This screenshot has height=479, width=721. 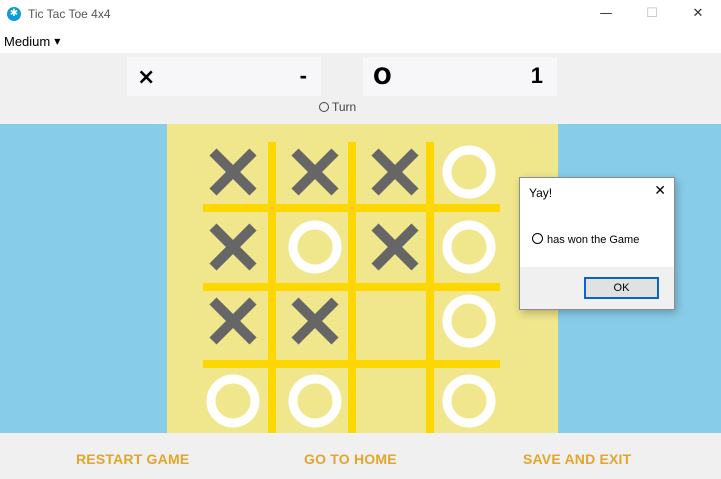 I want to click on turn-indicator: Turn, so click(x=337, y=107).